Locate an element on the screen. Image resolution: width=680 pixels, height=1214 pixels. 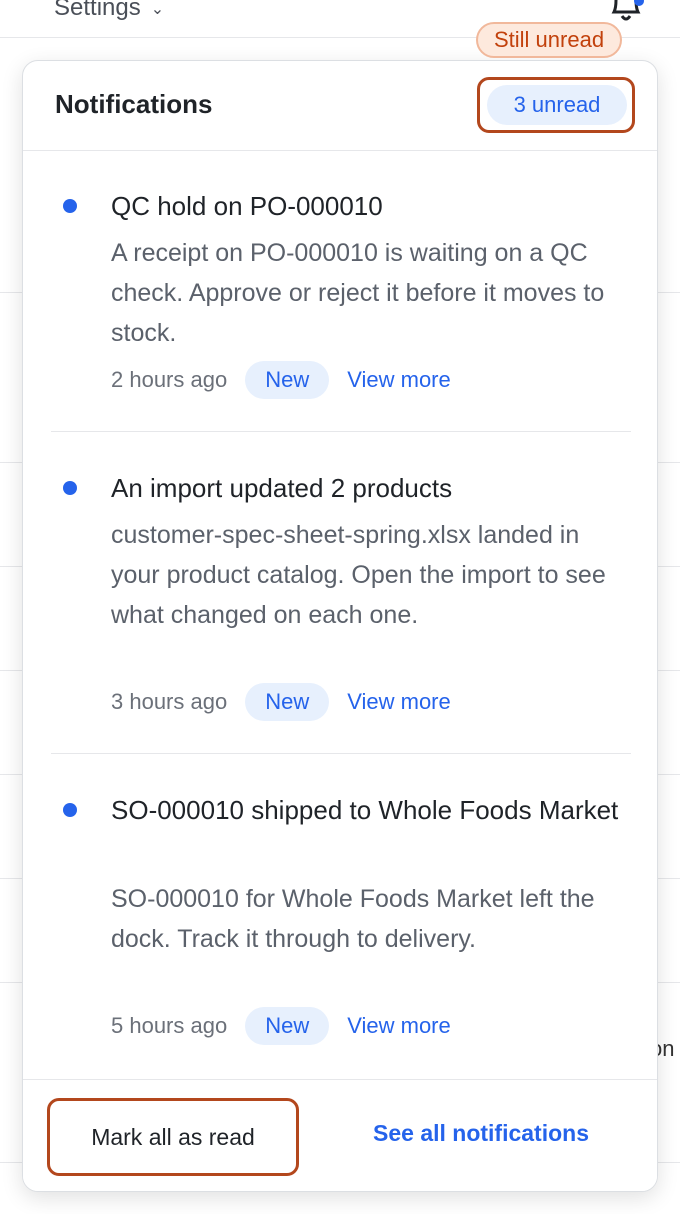
notification-meta: 3 hours ago New View more is located at coordinates (281, 702).